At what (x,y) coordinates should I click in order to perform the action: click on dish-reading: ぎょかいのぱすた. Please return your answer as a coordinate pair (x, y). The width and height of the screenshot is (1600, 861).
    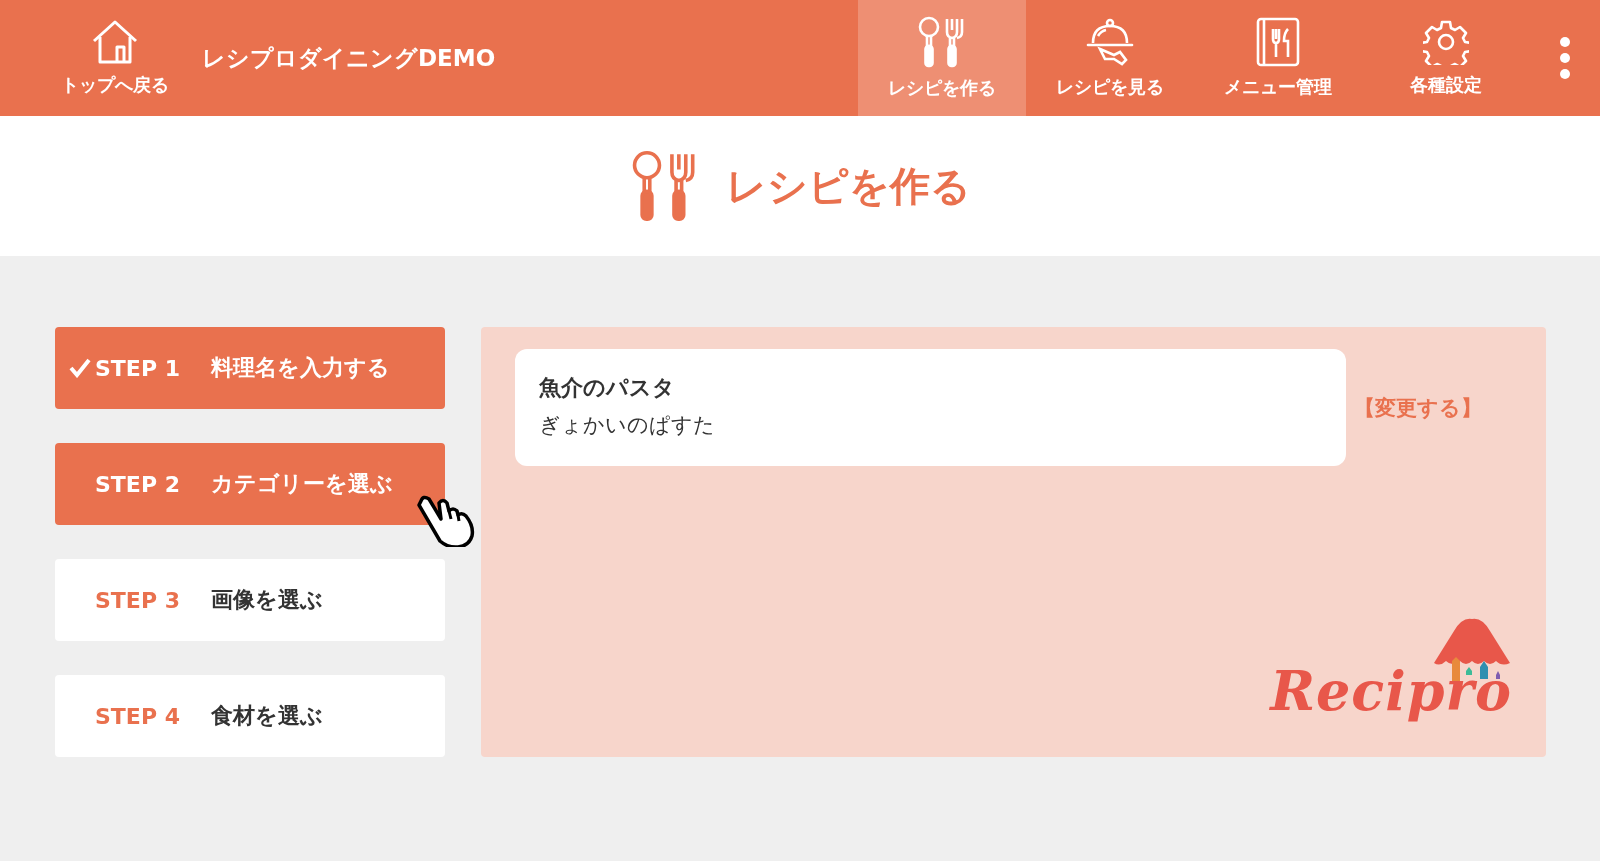
    Looking at the image, I should click on (627, 425).